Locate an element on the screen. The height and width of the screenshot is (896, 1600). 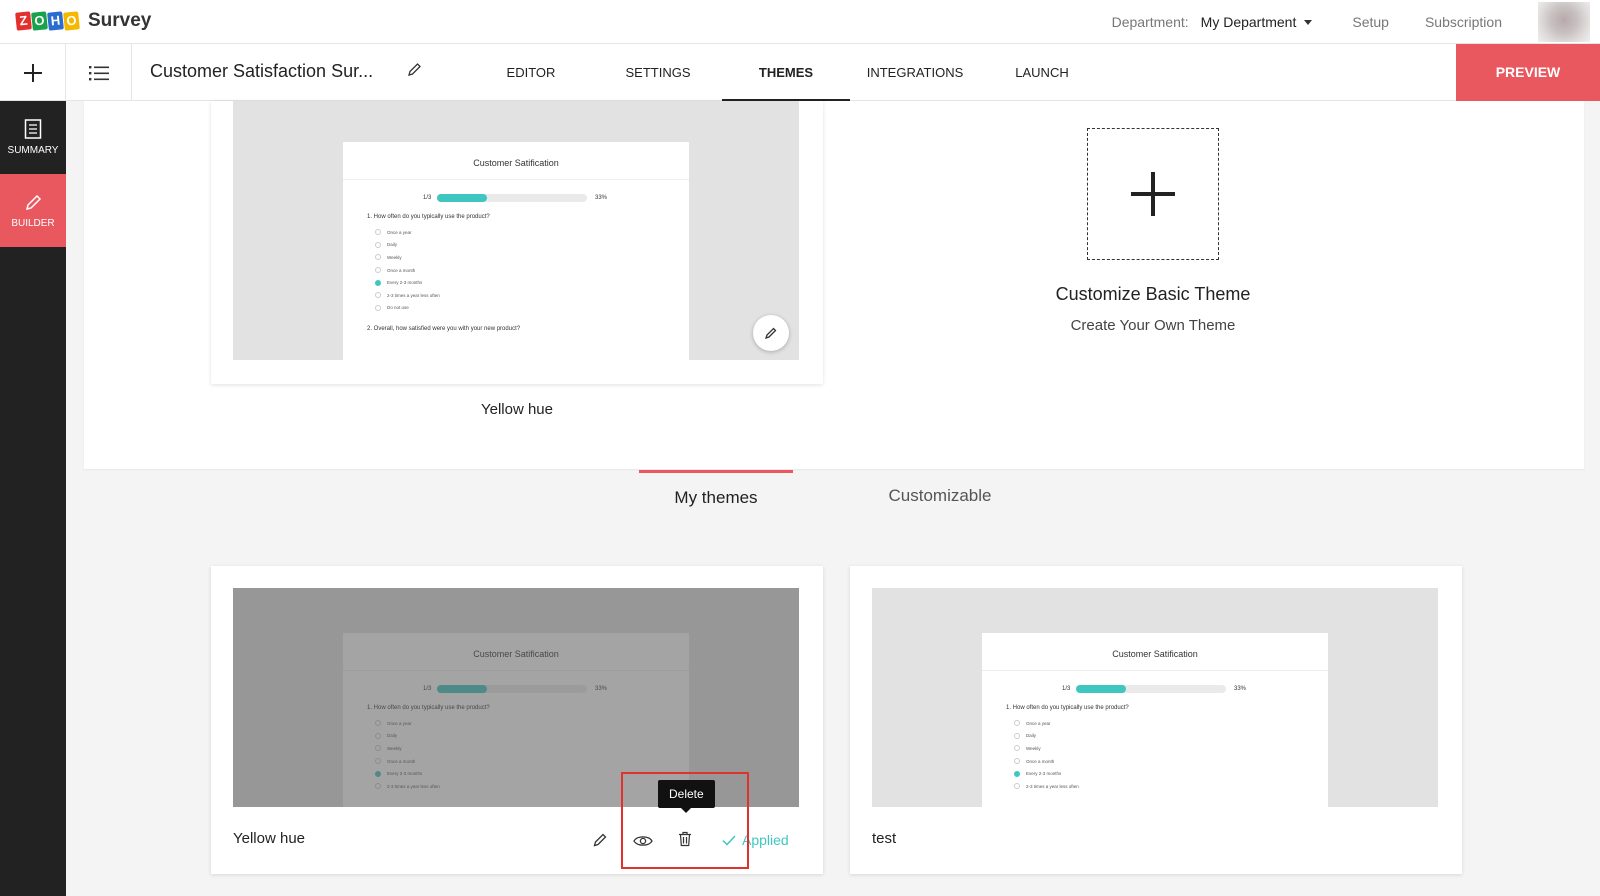
customize-subtitle: Create Your Own Theme is located at coordinates (1153, 325).